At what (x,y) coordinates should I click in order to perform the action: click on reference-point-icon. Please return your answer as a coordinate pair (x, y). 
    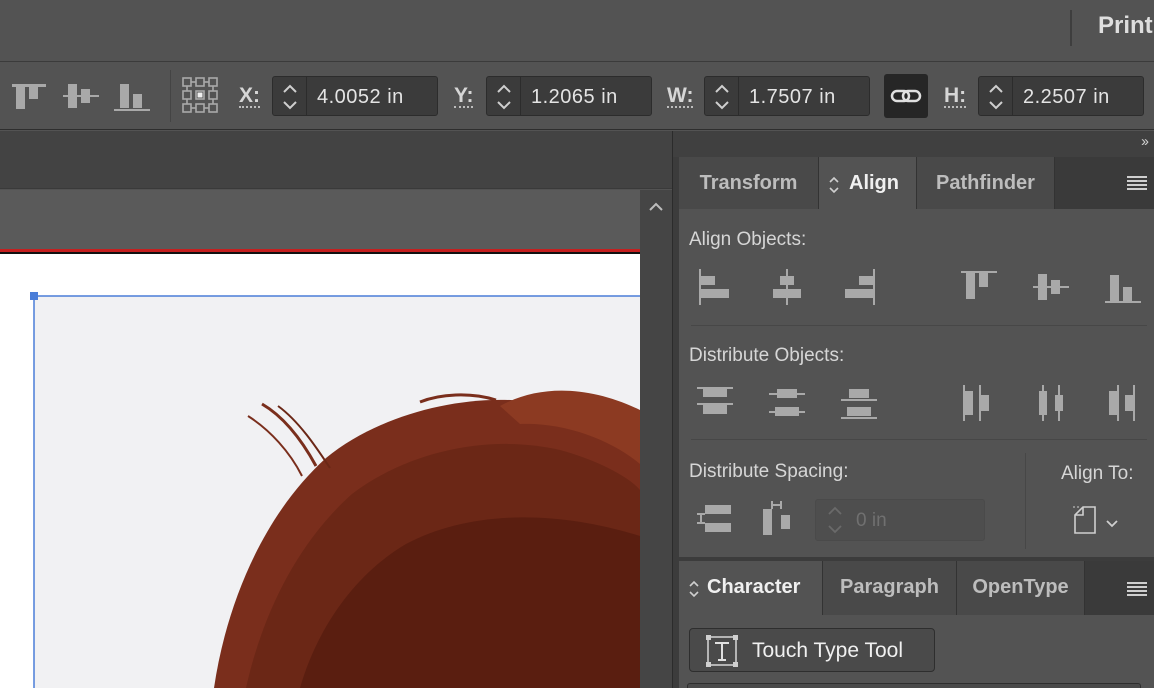
    Looking at the image, I should click on (201, 96).